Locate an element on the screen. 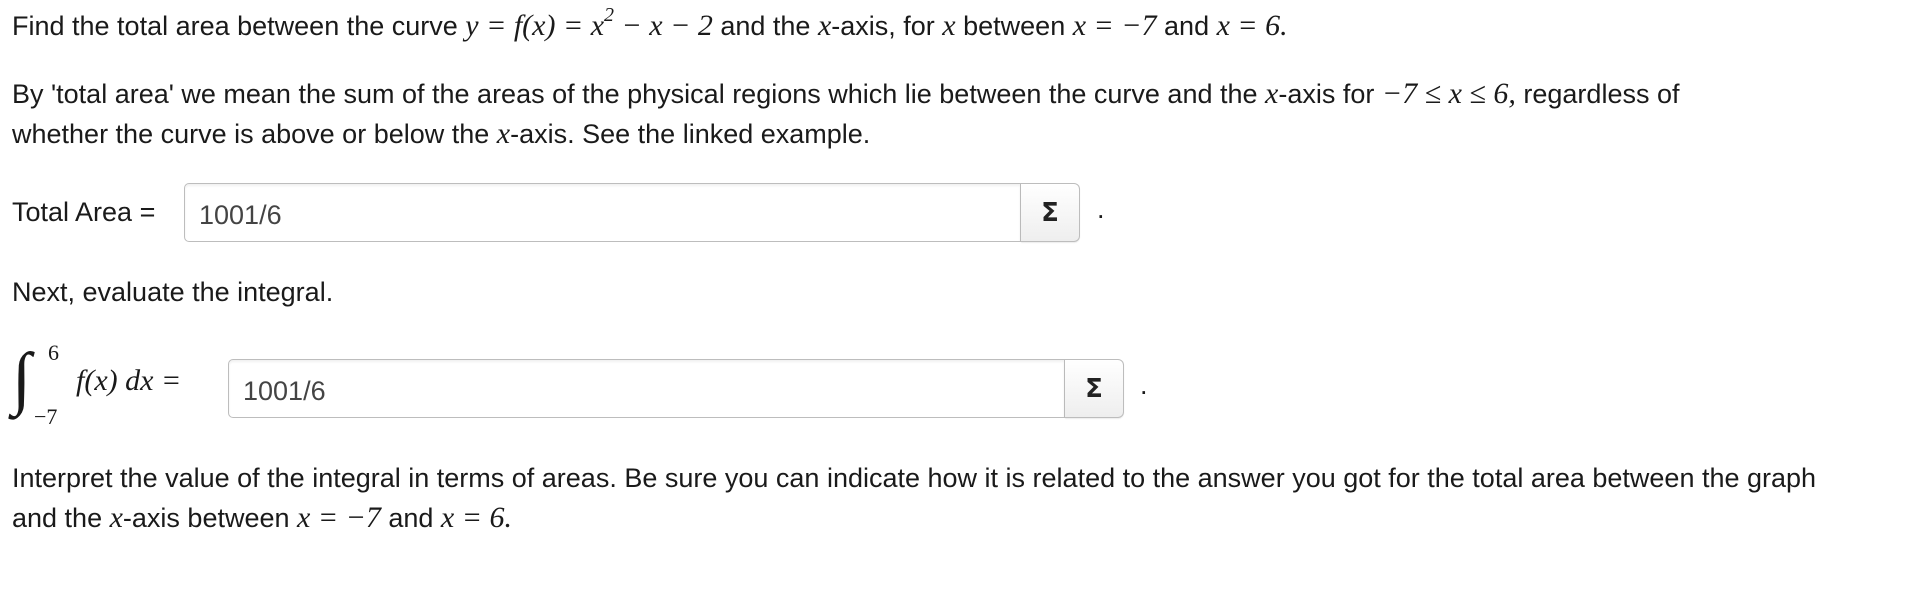  integral-answer-field: Σ is located at coordinates (676, 388).